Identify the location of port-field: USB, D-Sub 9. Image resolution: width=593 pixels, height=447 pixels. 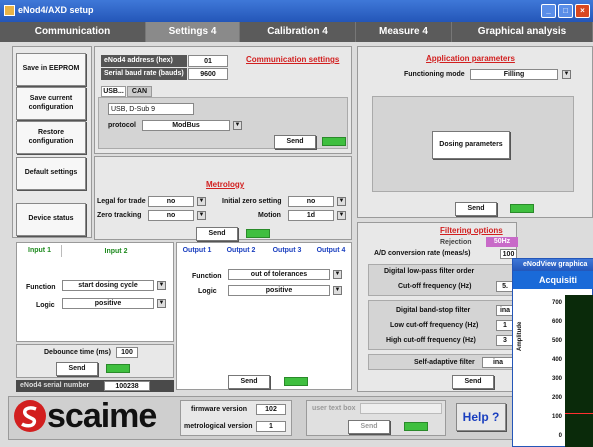
(151, 109).